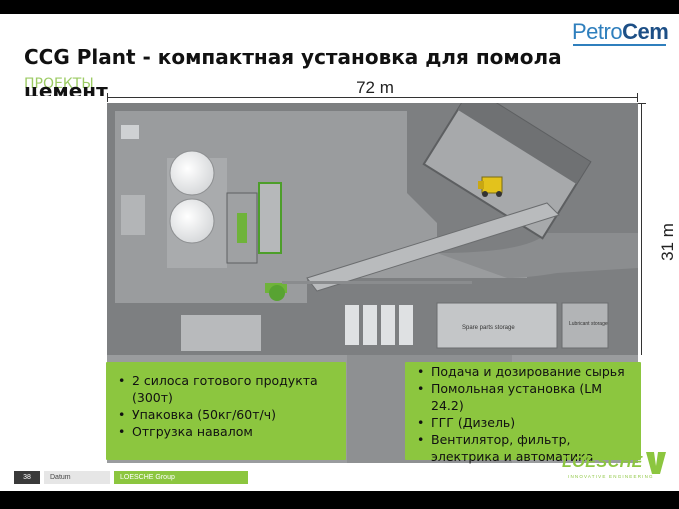 Image resolution: width=679 pixels, height=509 pixels. Describe the element at coordinates (375, 87) in the screenshot. I see `width-dimension-label: 72 m` at that location.